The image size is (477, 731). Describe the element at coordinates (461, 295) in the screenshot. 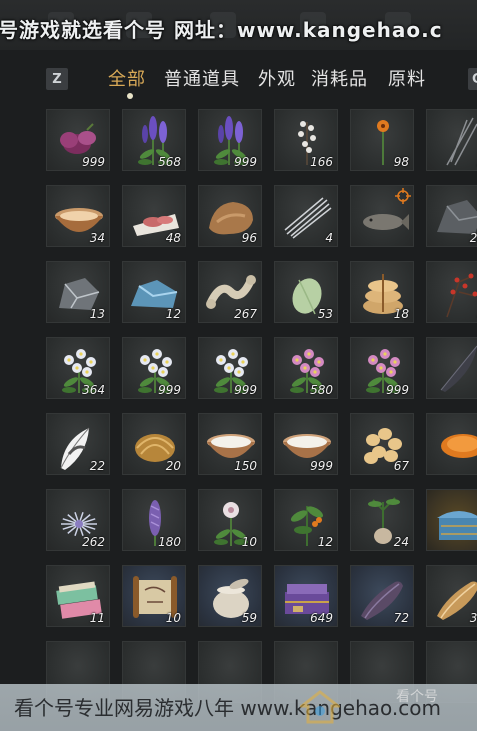

I see `red-berries-icon` at that location.